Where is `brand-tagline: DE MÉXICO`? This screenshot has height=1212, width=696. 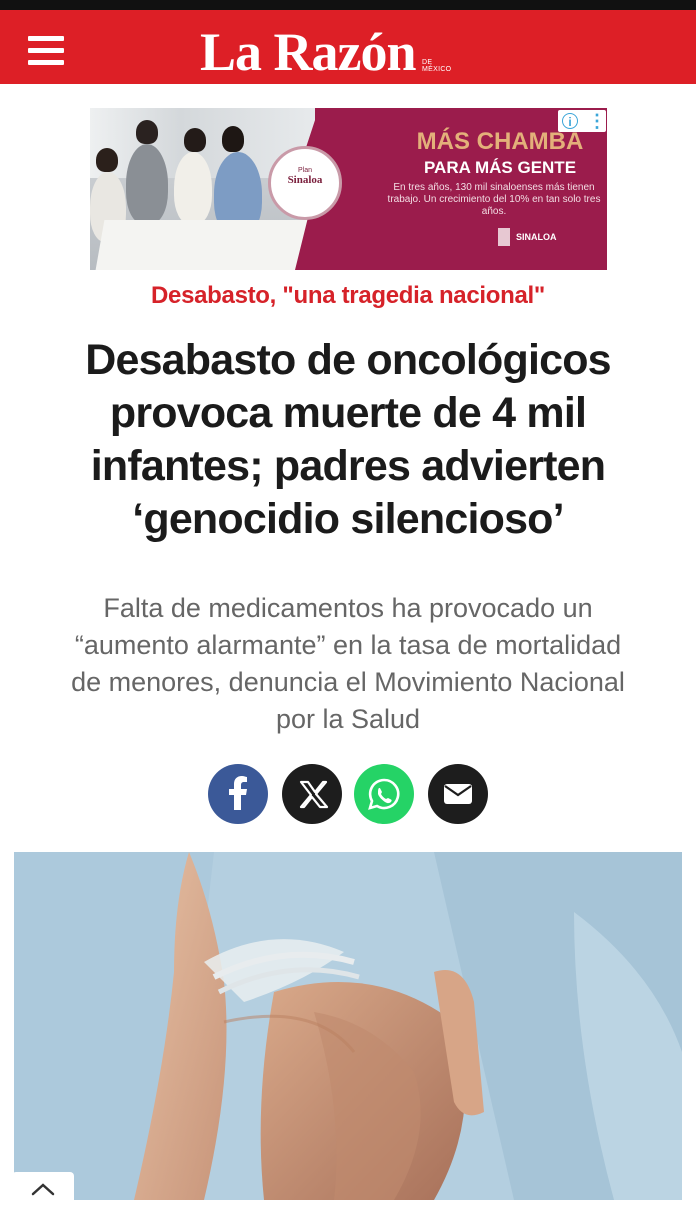
brand-tagline: DE MÉXICO is located at coordinates (437, 66).